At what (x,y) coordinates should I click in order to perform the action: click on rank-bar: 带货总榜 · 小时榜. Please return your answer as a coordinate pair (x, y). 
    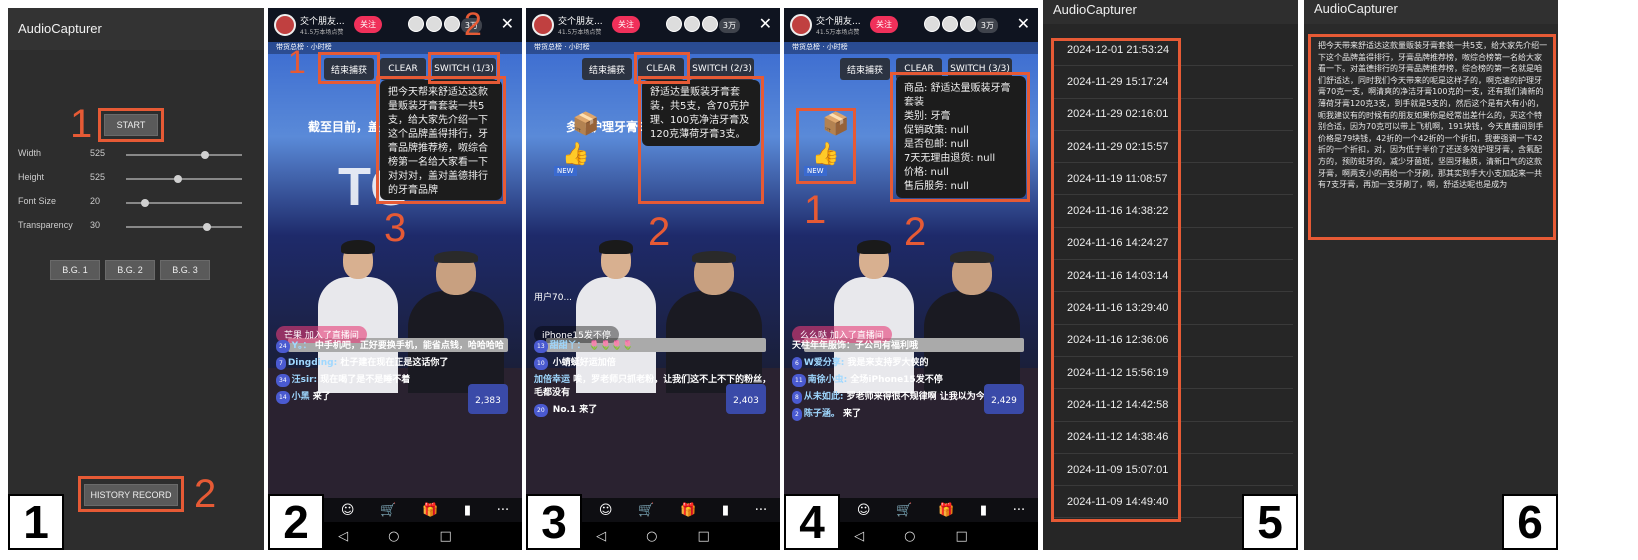
    Looking at the image, I should click on (911, 48).